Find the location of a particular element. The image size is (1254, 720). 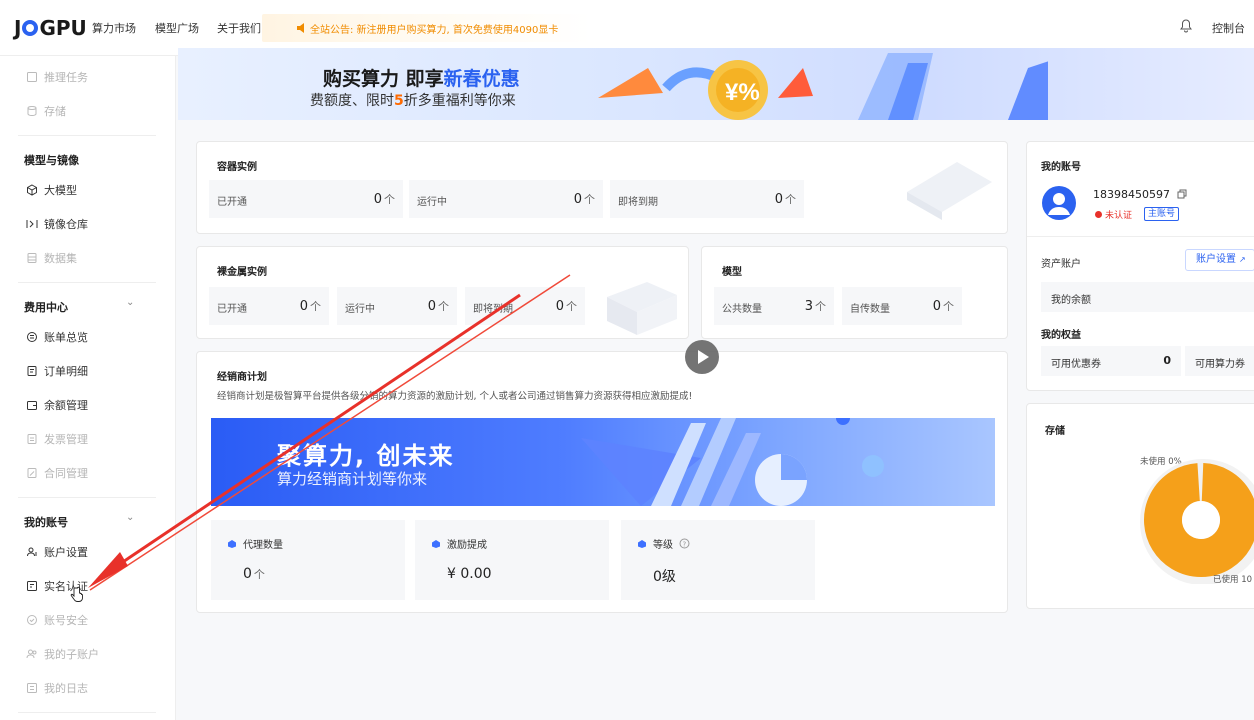

bell-icon is located at coordinates (1186, 26).